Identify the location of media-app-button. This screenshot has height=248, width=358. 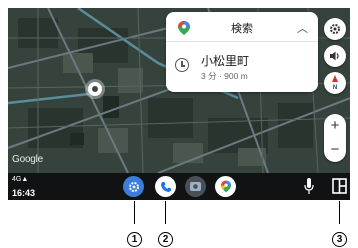
(195, 186).